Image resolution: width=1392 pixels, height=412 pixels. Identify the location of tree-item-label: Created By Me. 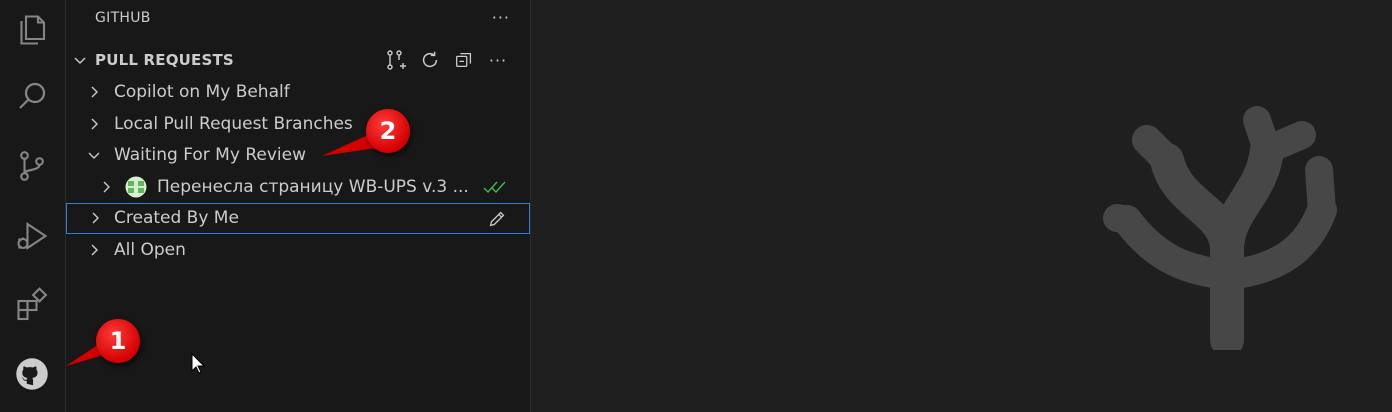
(176, 218).